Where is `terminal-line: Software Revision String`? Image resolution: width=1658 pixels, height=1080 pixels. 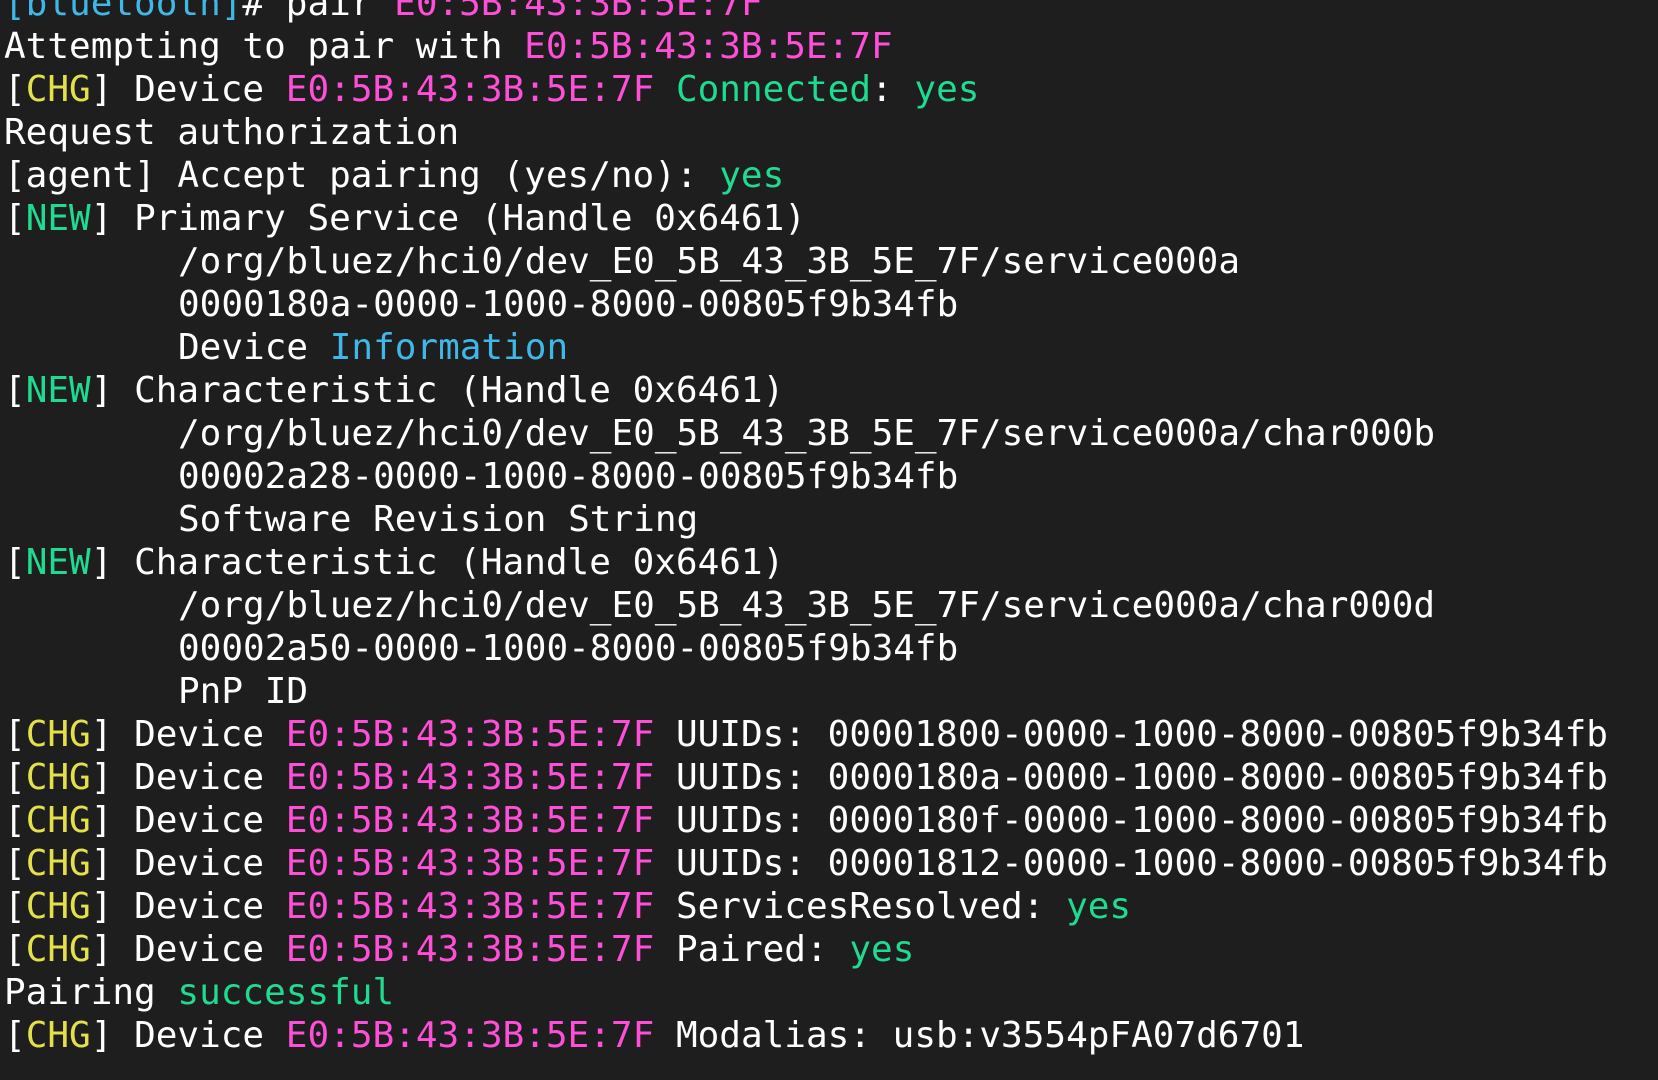
terminal-line: Software Revision String is located at coordinates (831, 519).